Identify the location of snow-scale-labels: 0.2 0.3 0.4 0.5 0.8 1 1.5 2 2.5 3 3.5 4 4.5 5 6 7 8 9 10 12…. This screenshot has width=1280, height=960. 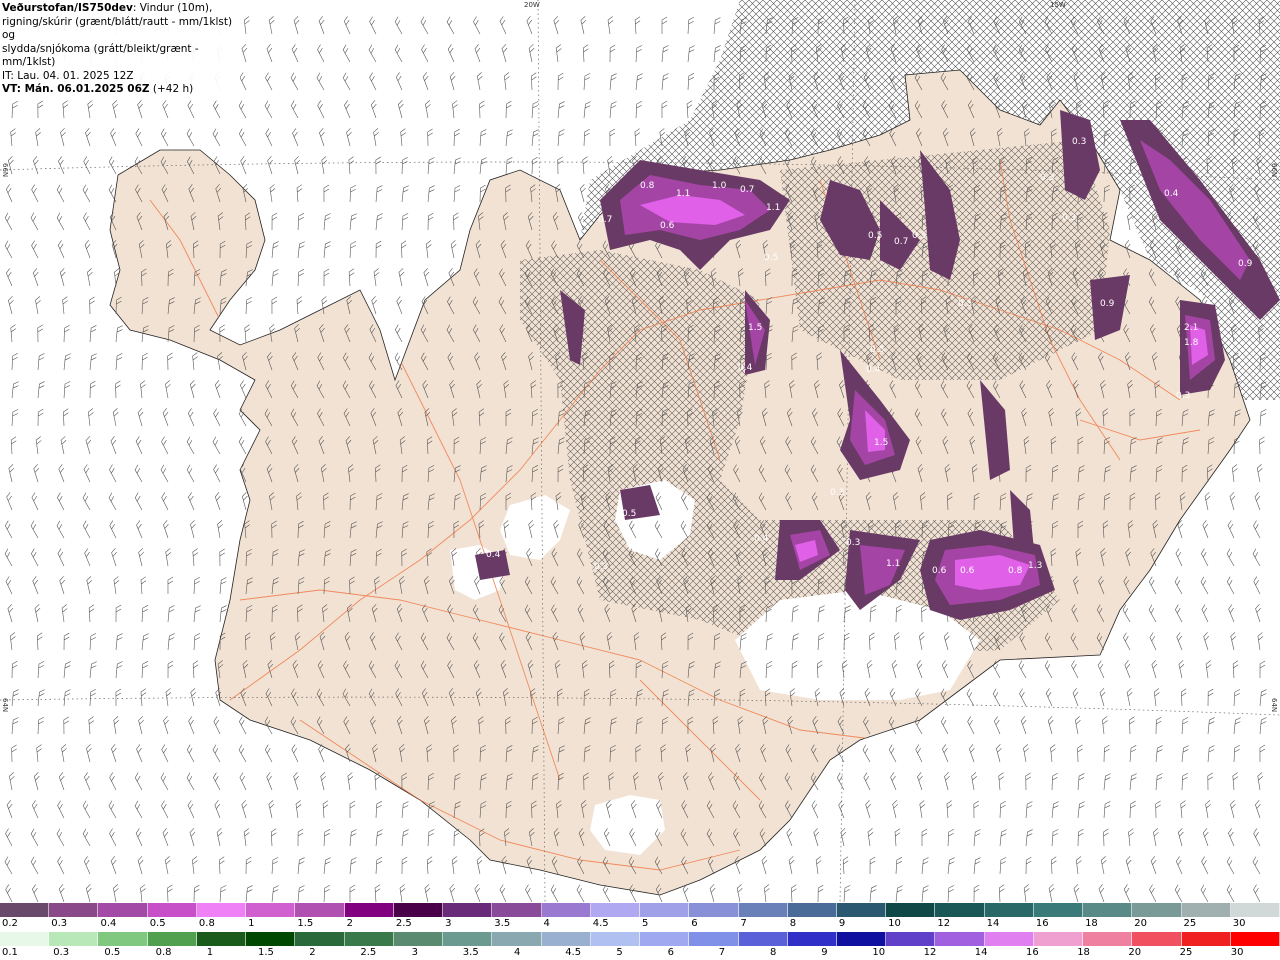
(640, 924).